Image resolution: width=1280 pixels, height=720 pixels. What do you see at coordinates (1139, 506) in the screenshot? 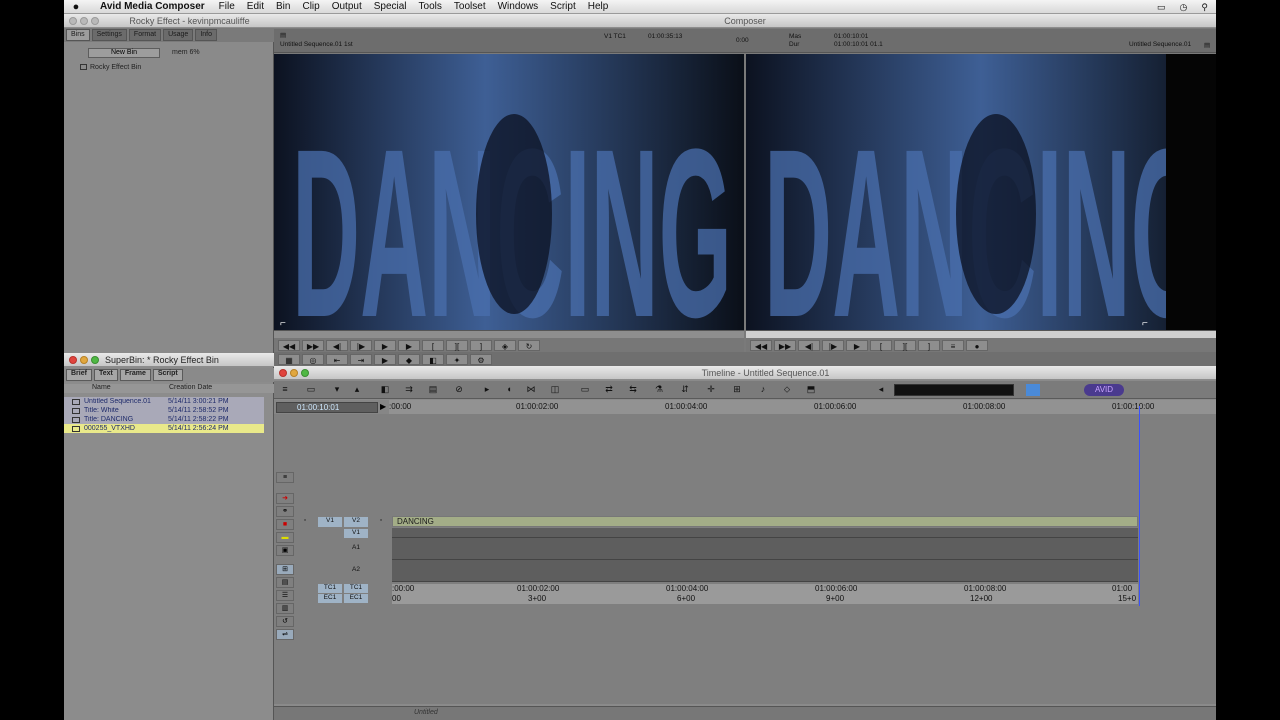
I see `playhead` at bounding box center [1139, 506].